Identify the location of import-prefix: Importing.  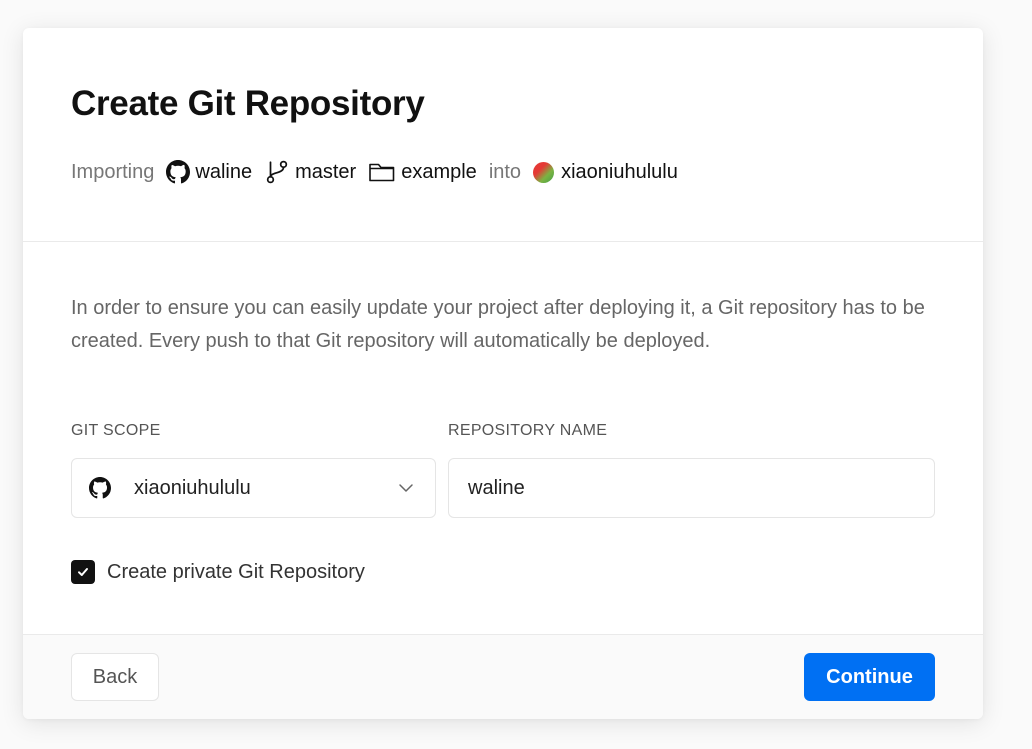
(113, 171).